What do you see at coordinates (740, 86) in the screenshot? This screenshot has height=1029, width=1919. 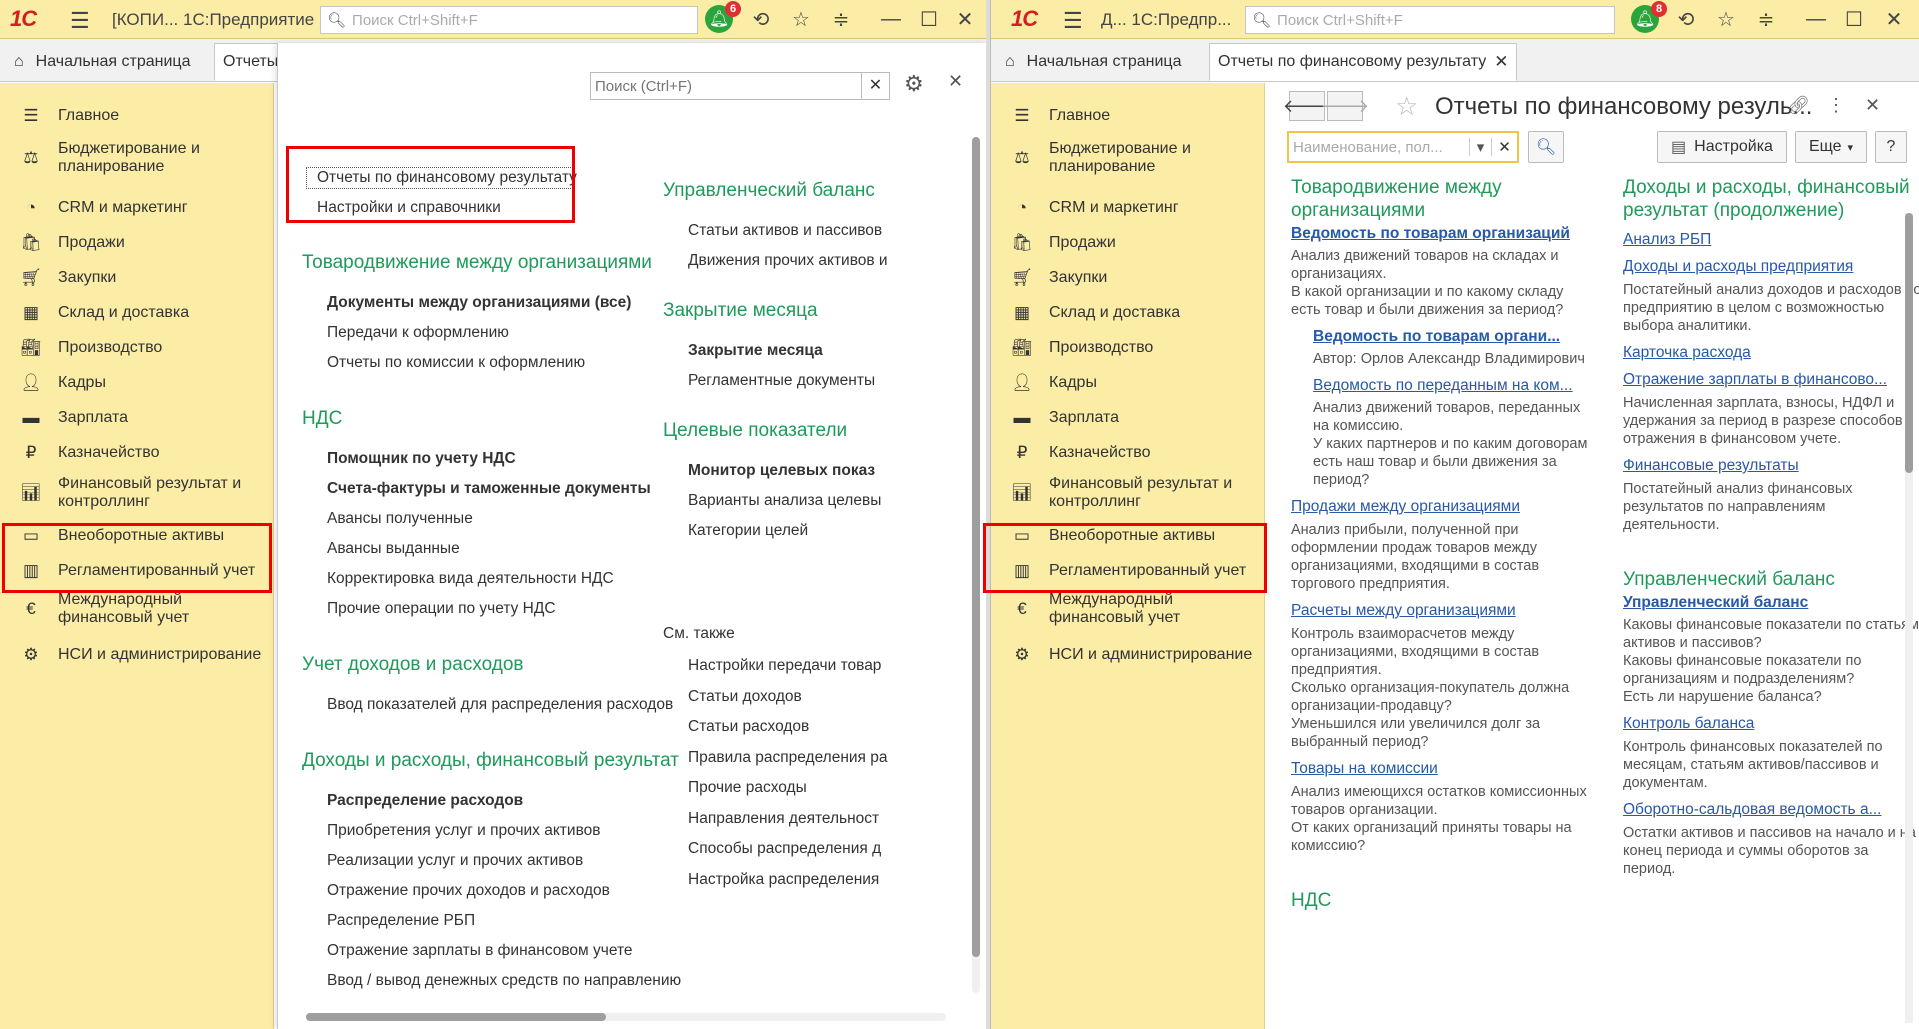 I see `popup-search-input: ✕` at bounding box center [740, 86].